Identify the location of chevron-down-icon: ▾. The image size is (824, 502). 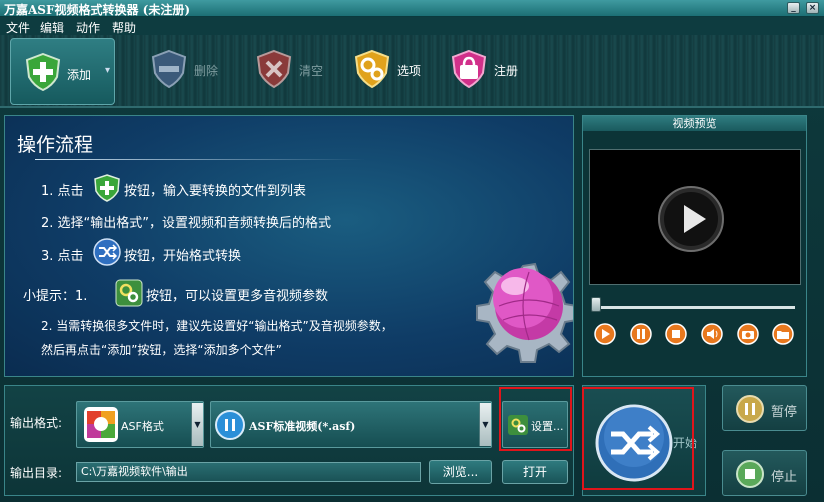
(107, 70).